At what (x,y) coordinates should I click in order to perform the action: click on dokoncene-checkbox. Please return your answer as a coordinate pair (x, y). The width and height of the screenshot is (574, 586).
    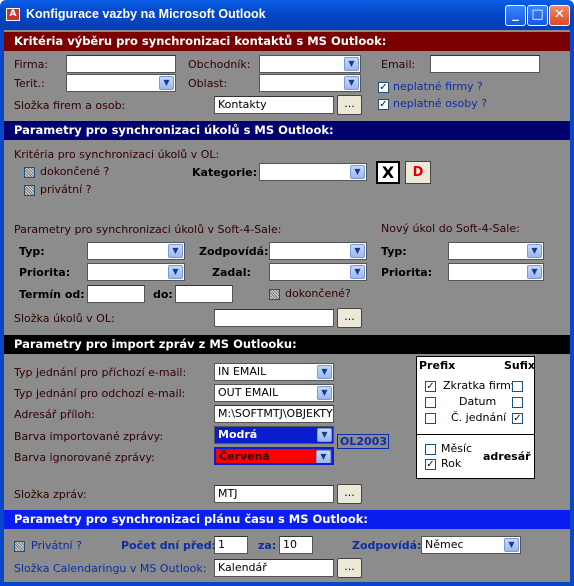
    Looking at the image, I should click on (29, 172).